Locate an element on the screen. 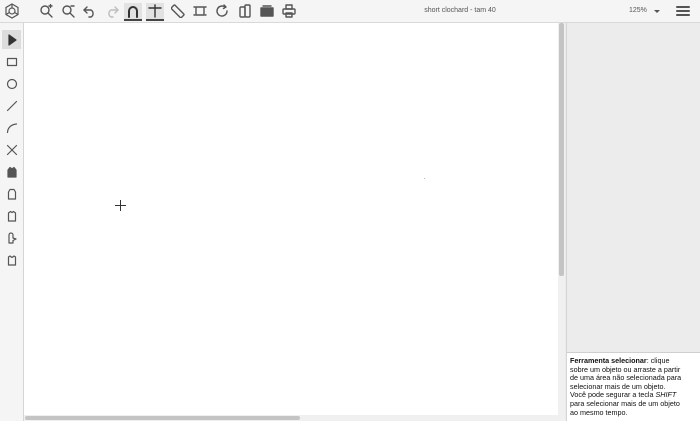 This screenshot has height=421, width=700. zoom-in-button is located at coordinates (46, 11).